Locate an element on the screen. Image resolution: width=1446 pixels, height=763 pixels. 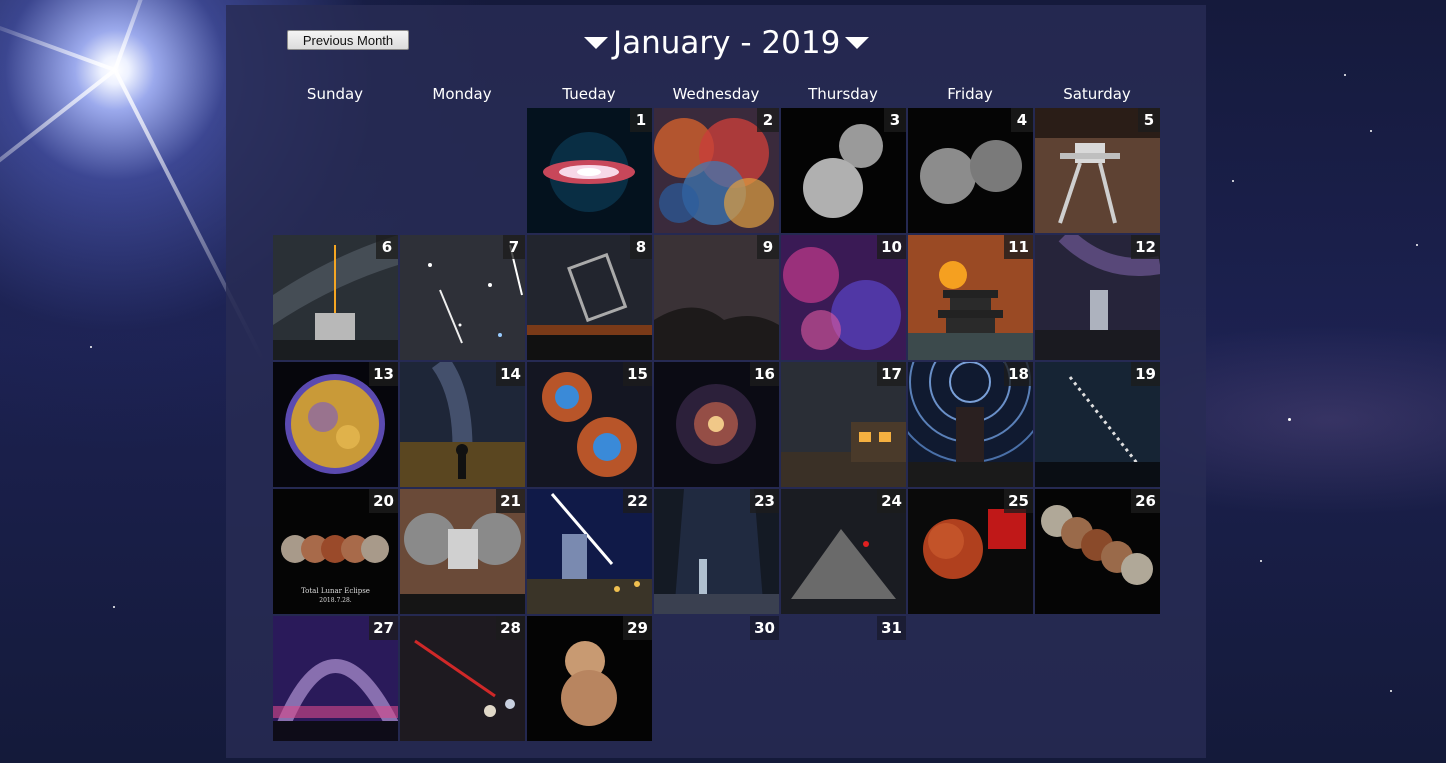
weekday-thursday: Thursday is located at coordinates (843, 94).